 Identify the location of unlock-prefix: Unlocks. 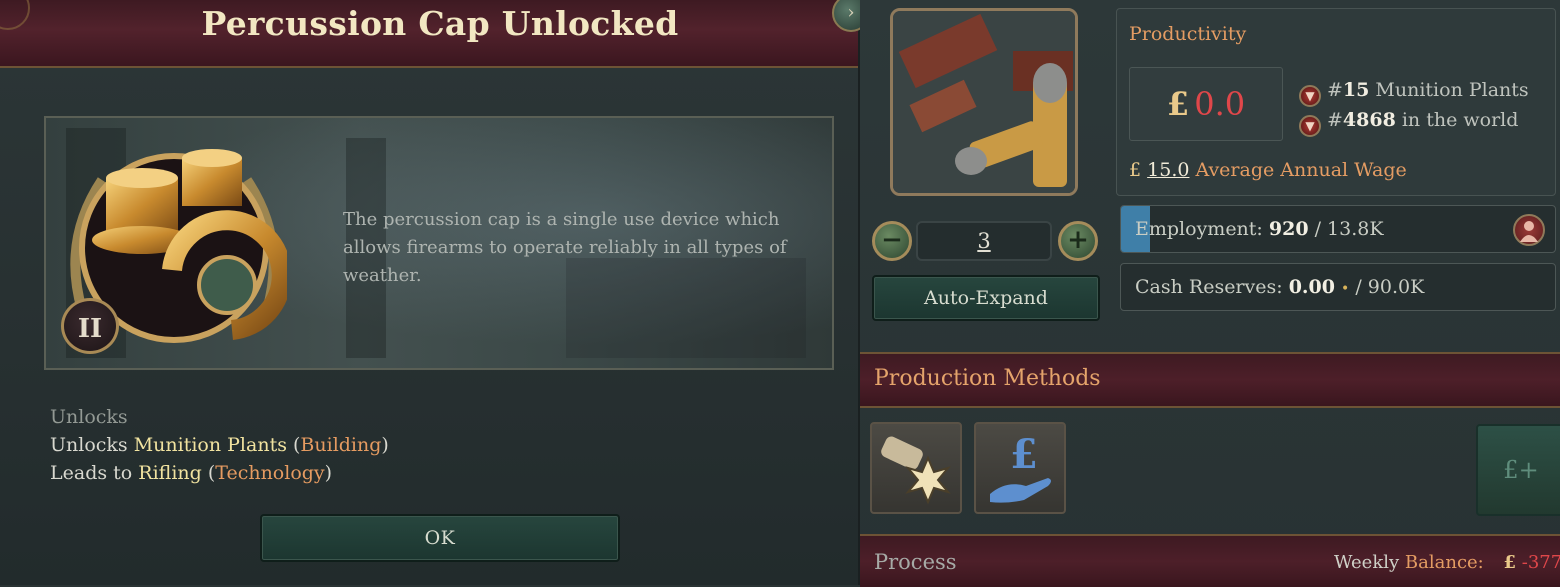
(92, 445).